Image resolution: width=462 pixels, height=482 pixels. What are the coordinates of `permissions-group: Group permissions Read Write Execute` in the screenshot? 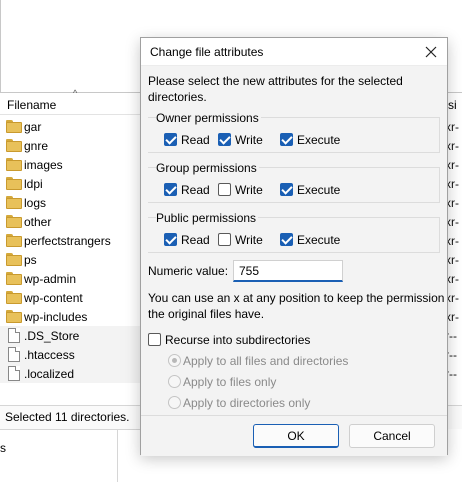 It's located at (294, 182).